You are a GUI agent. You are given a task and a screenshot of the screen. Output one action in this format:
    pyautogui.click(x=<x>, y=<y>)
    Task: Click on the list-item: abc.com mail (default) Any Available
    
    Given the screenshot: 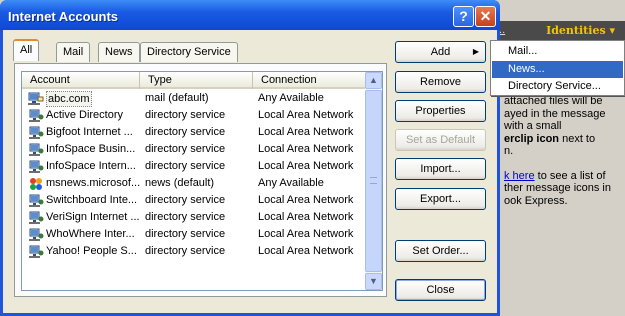 What is the action you would take?
    pyautogui.click(x=194, y=98)
    